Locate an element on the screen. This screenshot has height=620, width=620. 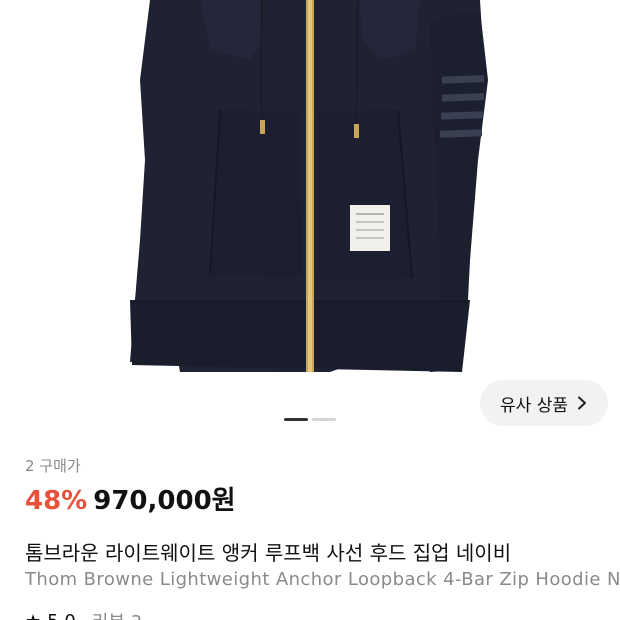
buyers-count: 2 구매가 is located at coordinates (53, 466).